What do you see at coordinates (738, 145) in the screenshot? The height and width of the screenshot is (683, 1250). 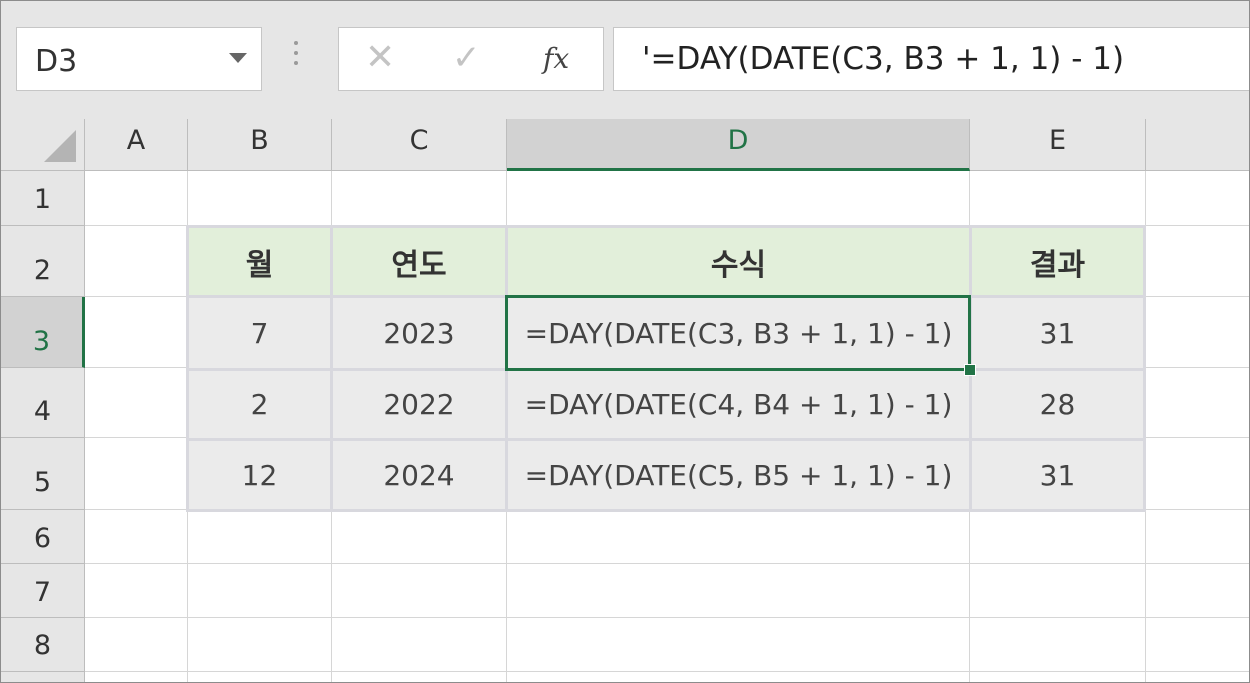 I see `column-header-d: D` at bounding box center [738, 145].